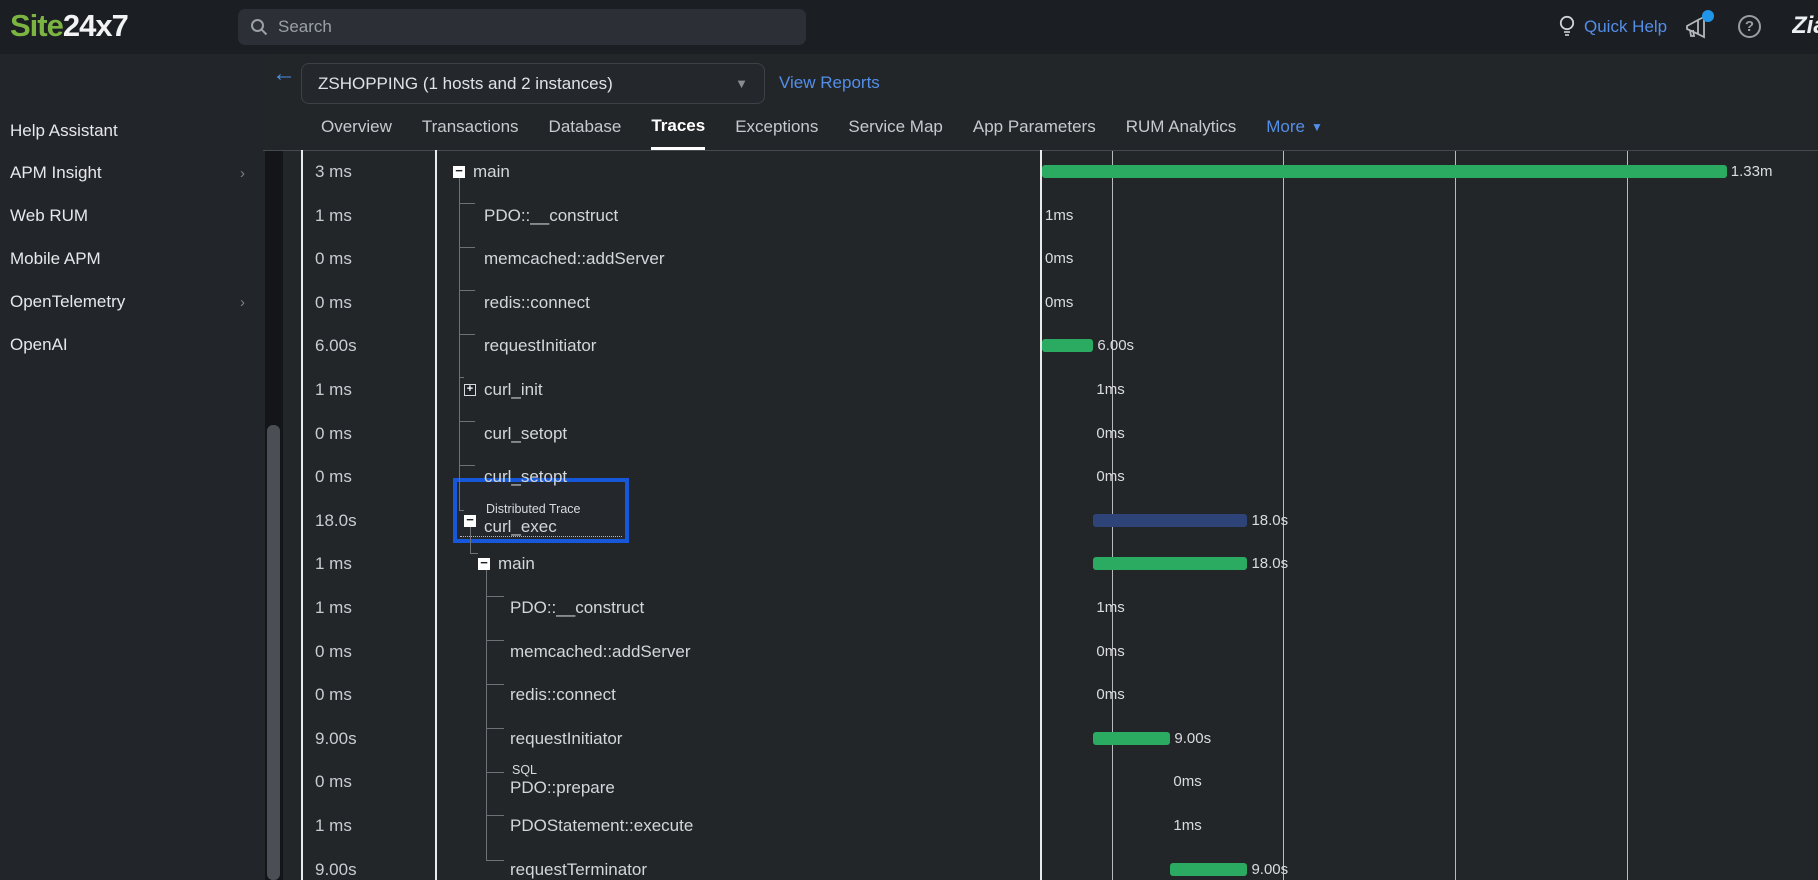  I want to click on trace-row: 6.00s requestInitiator 6.00s, so click(909, 346).